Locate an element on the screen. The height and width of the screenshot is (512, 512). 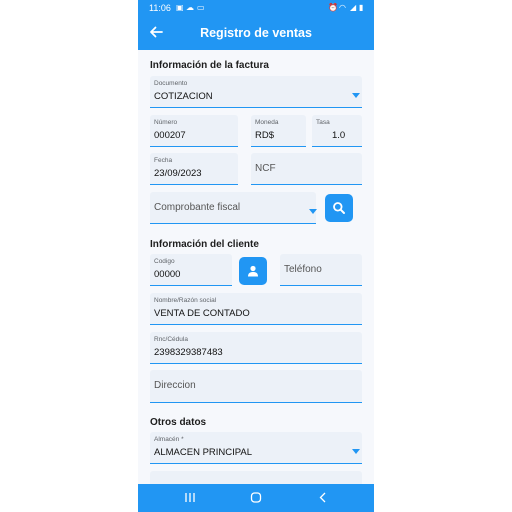
app-bar: Registro de ventas is located at coordinates (256, 33).